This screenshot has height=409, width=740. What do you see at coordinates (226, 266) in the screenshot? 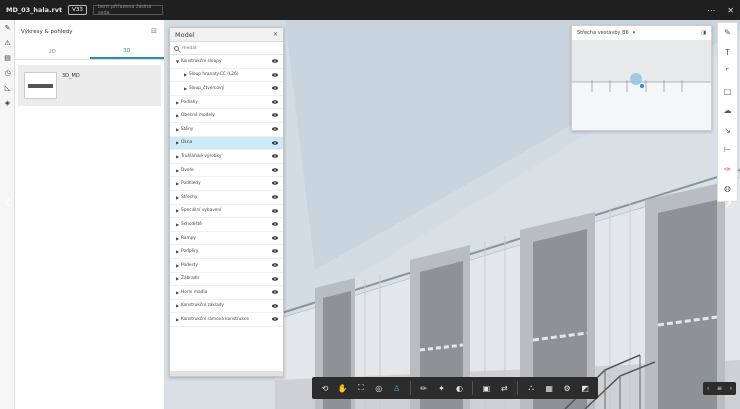
I see `tree-row: ▶ Podesty` at bounding box center [226, 266].